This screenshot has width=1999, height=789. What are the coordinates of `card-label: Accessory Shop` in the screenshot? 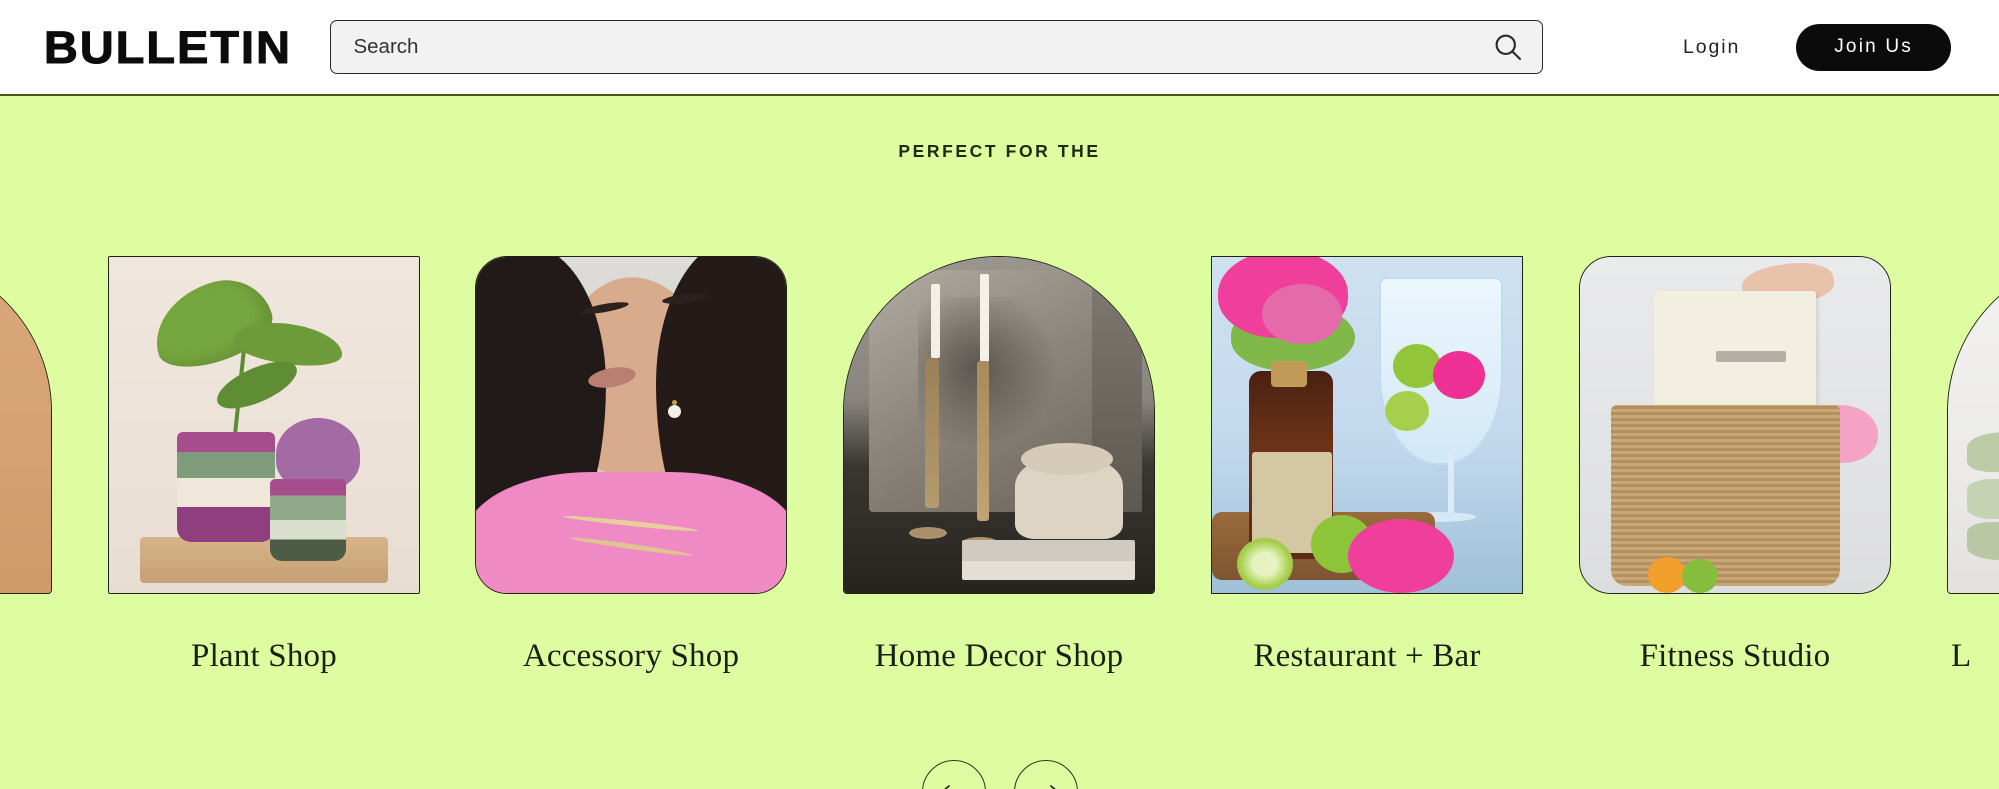 It's located at (631, 656).